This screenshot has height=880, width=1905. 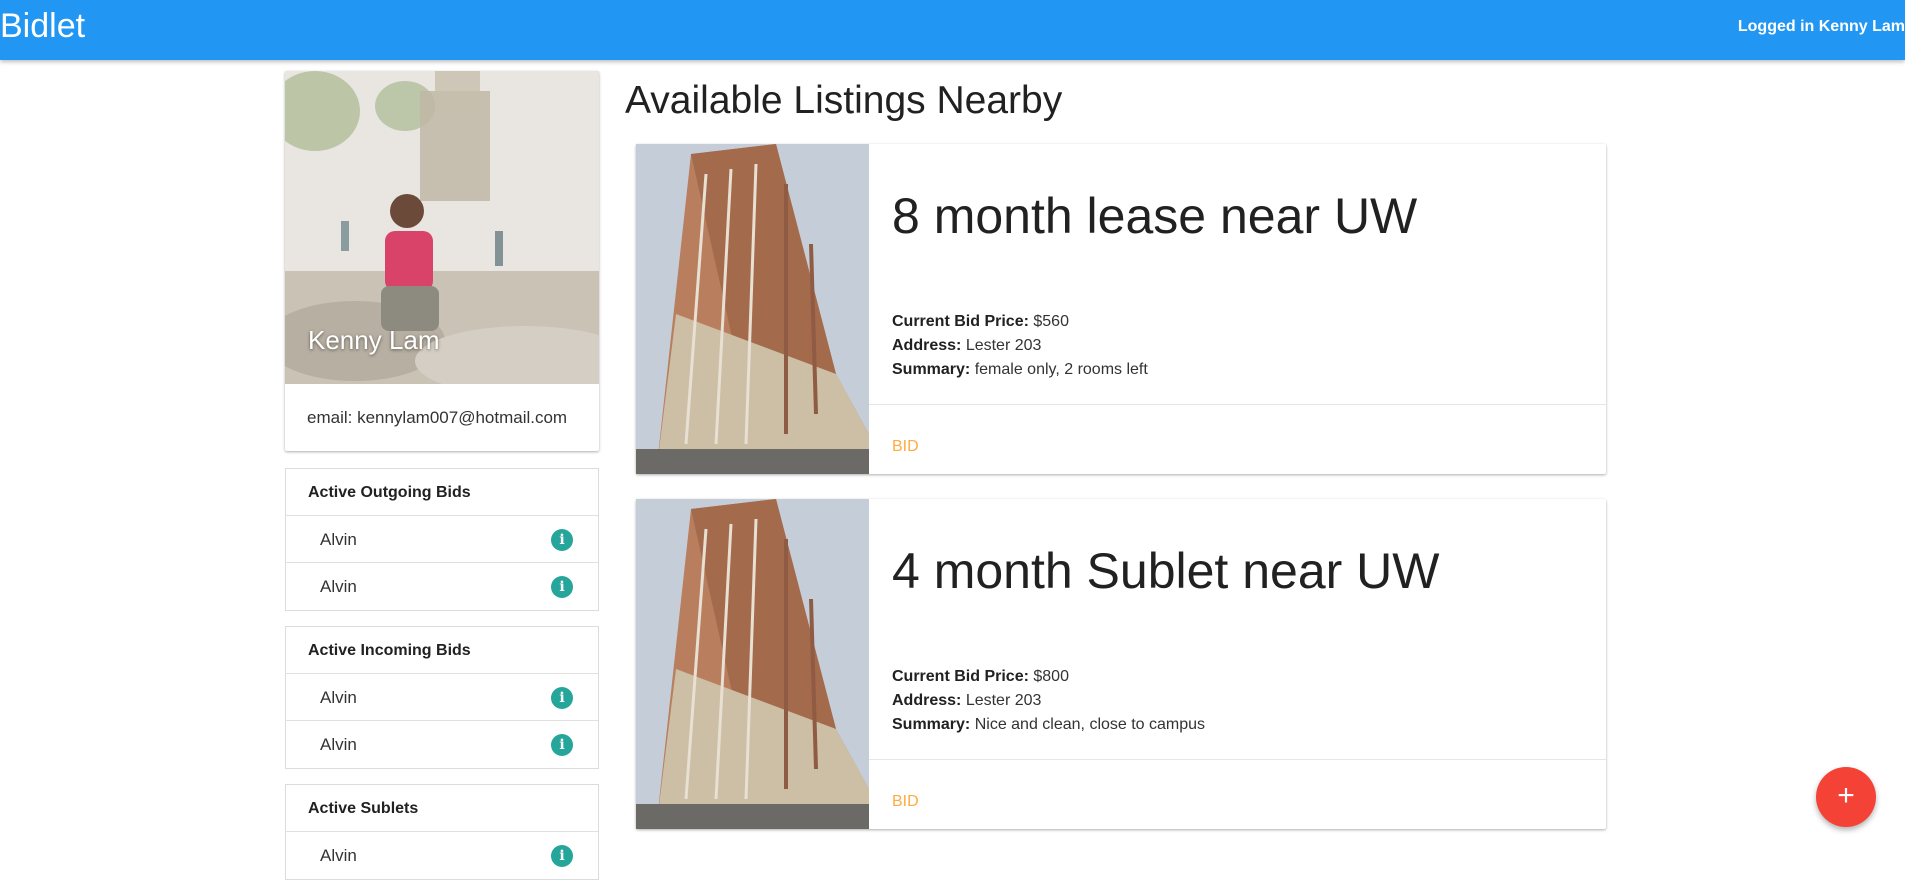 What do you see at coordinates (1155, 216) in the screenshot?
I see `listing-title: 8 month lease near UW` at bounding box center [1155, 216].